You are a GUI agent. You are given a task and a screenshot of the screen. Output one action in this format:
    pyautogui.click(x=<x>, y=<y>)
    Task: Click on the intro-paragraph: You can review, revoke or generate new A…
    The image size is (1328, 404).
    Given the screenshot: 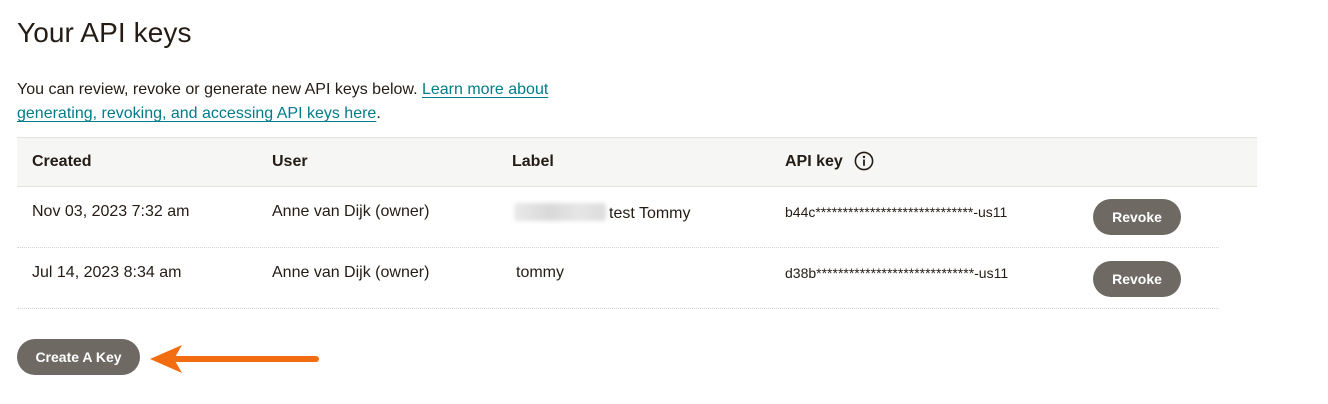 What is the action you would take?
    pyautogui.click(x=307, y=102)
    